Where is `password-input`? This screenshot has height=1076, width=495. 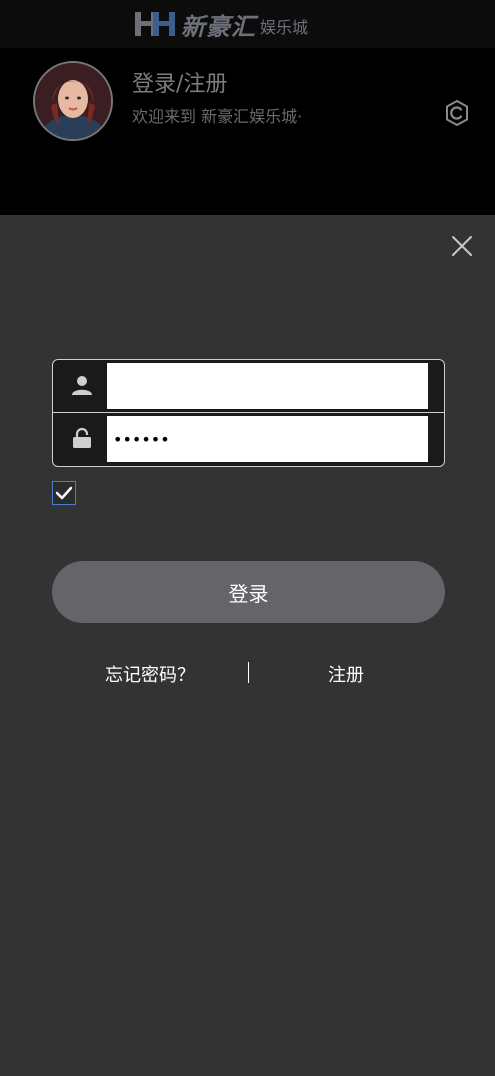 password-input is located at coordinates (267, 439).